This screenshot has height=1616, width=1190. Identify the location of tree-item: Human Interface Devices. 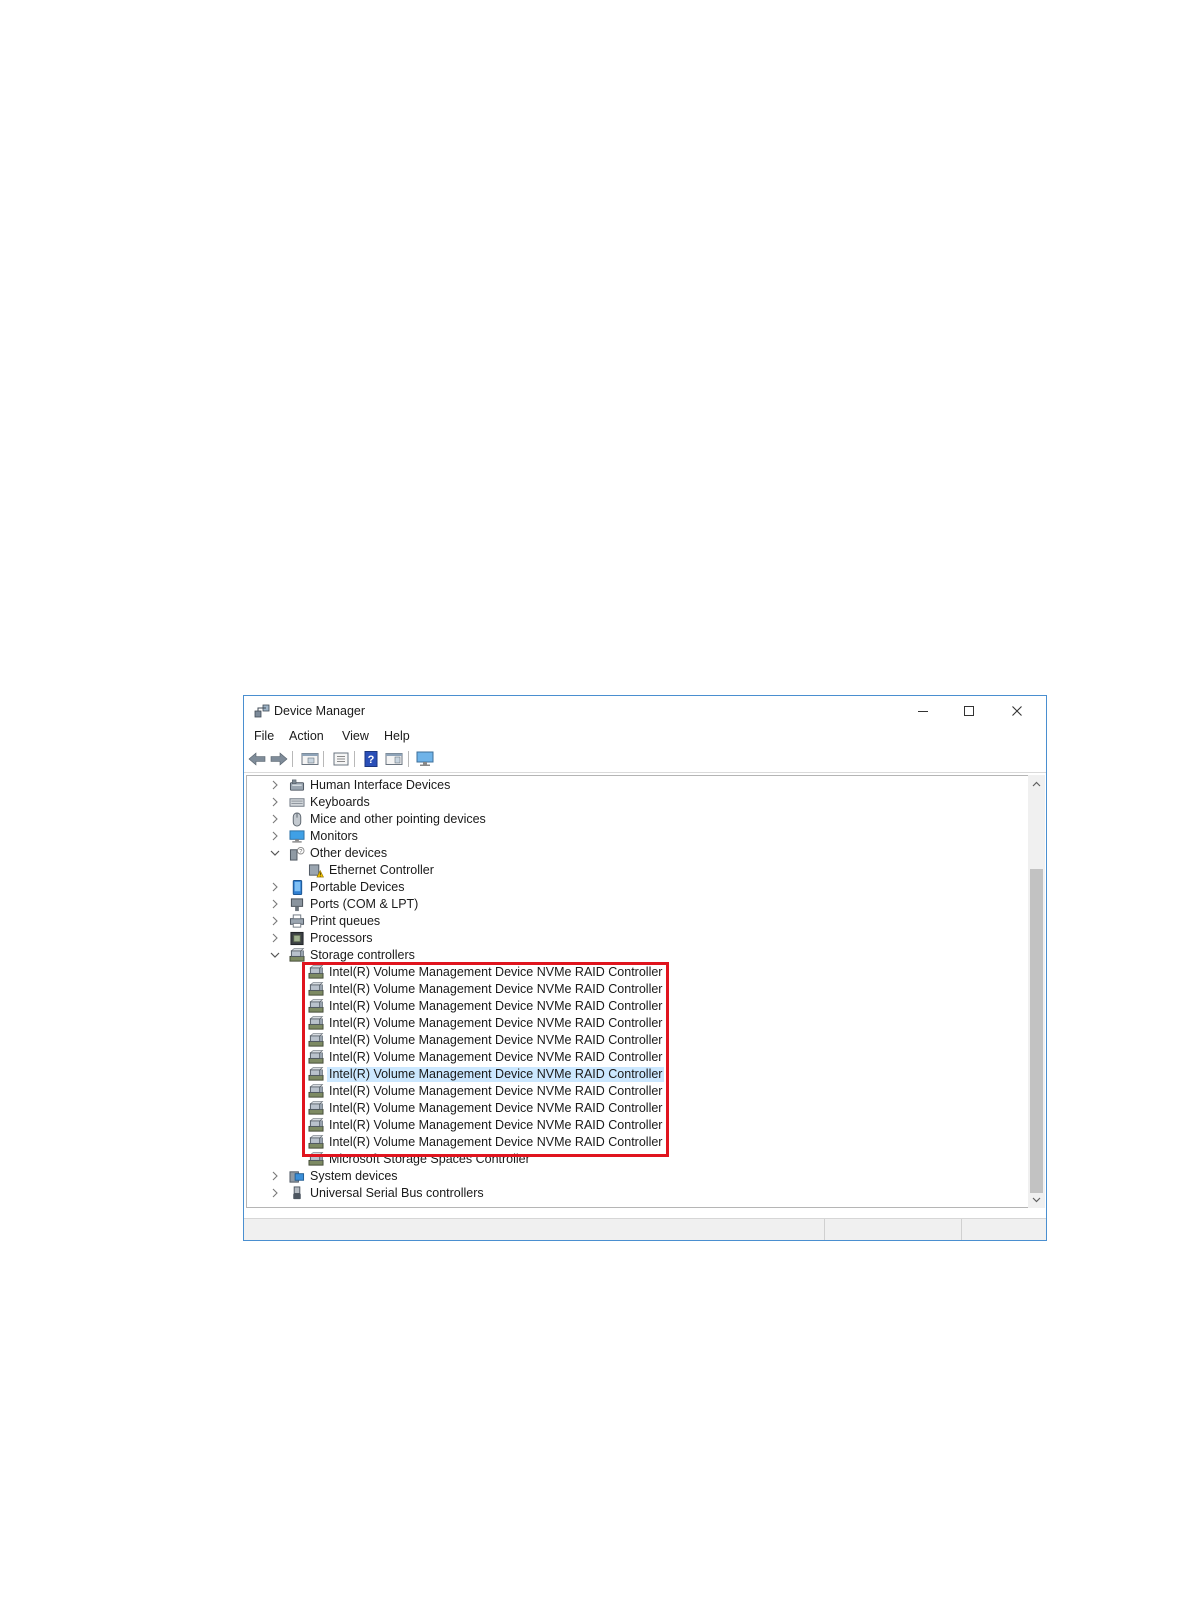
(627, 785).